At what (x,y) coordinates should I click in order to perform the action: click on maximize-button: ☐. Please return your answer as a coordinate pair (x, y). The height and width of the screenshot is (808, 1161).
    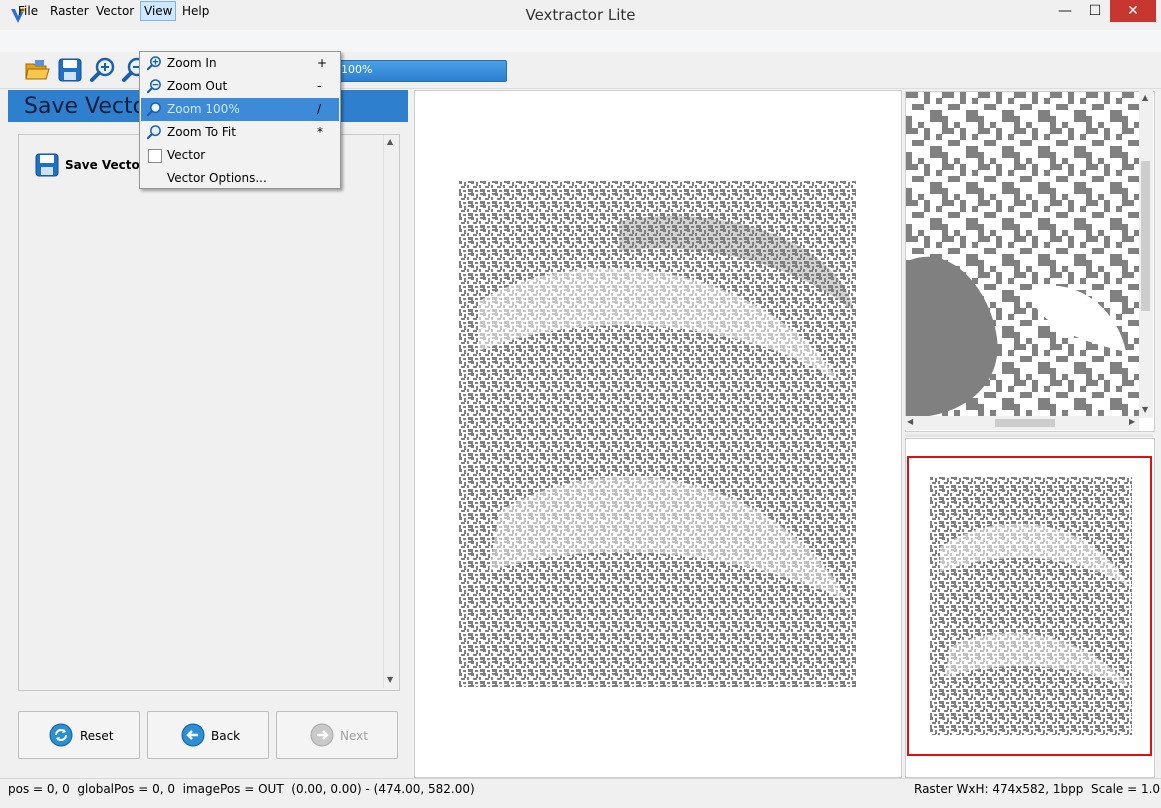
    Looking at the image, I should click on (1095, 11).